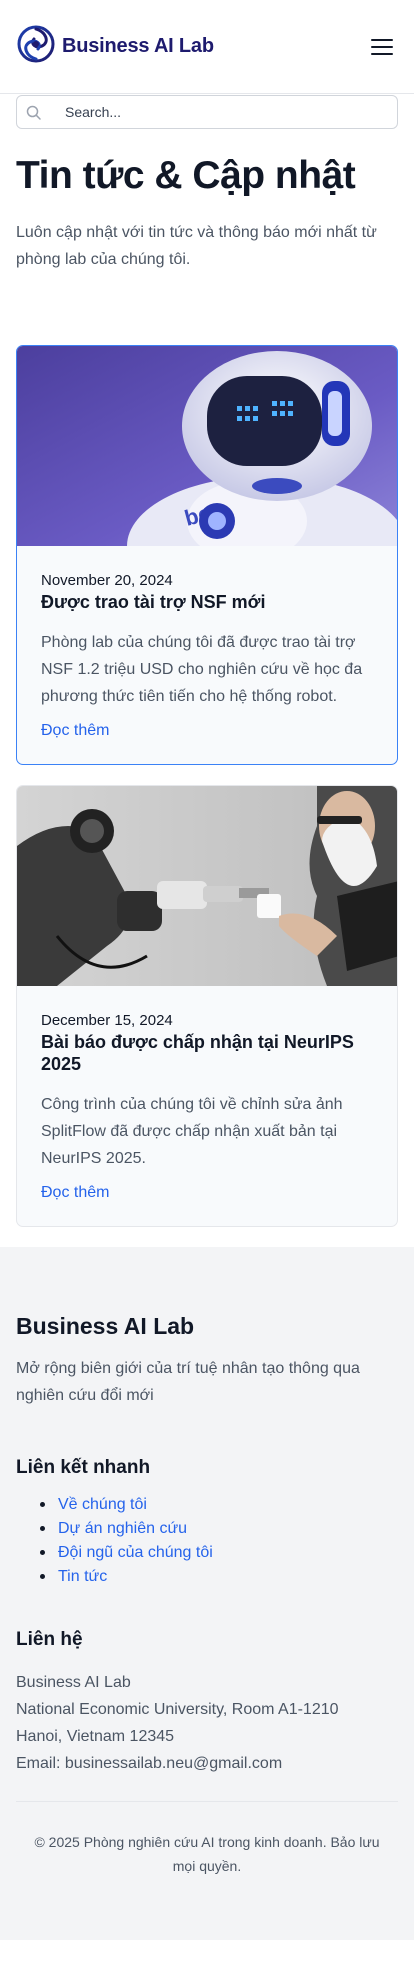  I want to click on quick-link-item: Tin tức, so click(219, 1577).